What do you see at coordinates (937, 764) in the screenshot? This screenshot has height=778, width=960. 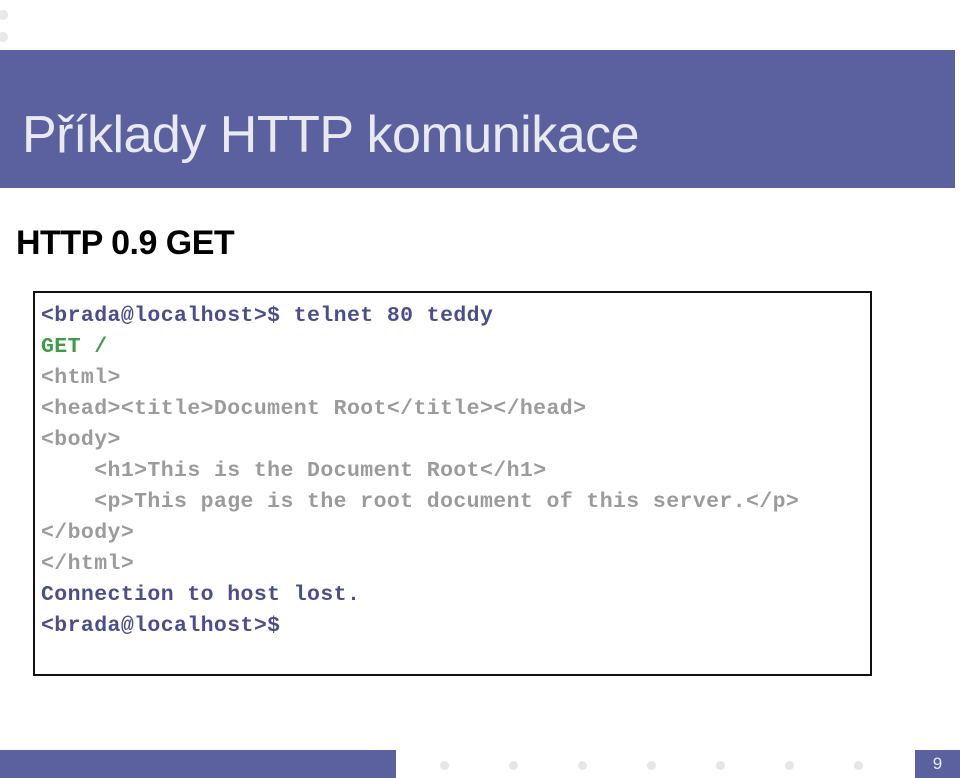 I see `page-number-badge: 9` at bounding box center [937, 764].